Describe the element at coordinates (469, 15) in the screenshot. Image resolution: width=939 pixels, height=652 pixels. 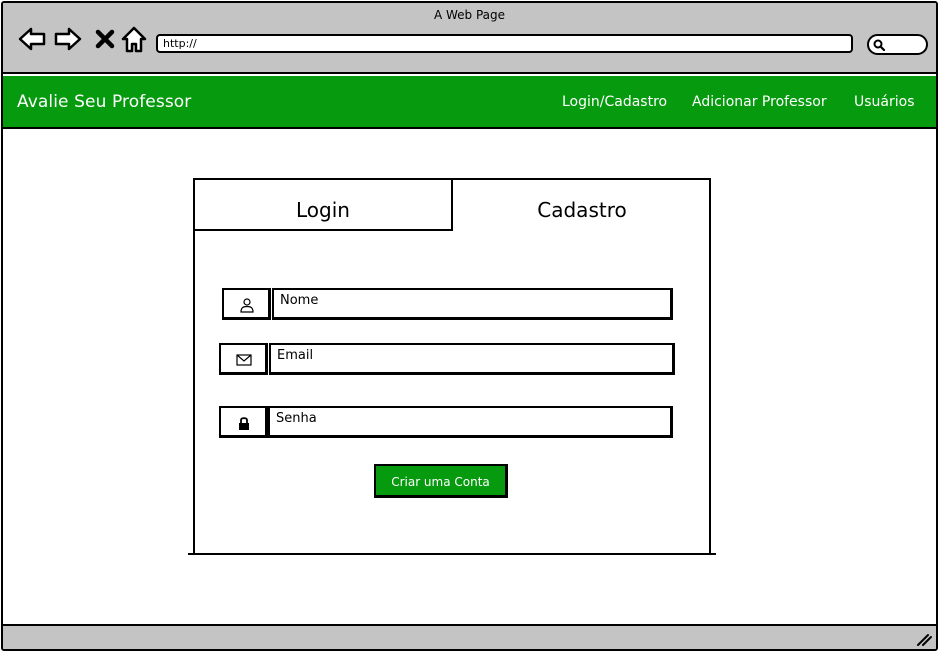
I see `window-title: A Web Page` at that location.